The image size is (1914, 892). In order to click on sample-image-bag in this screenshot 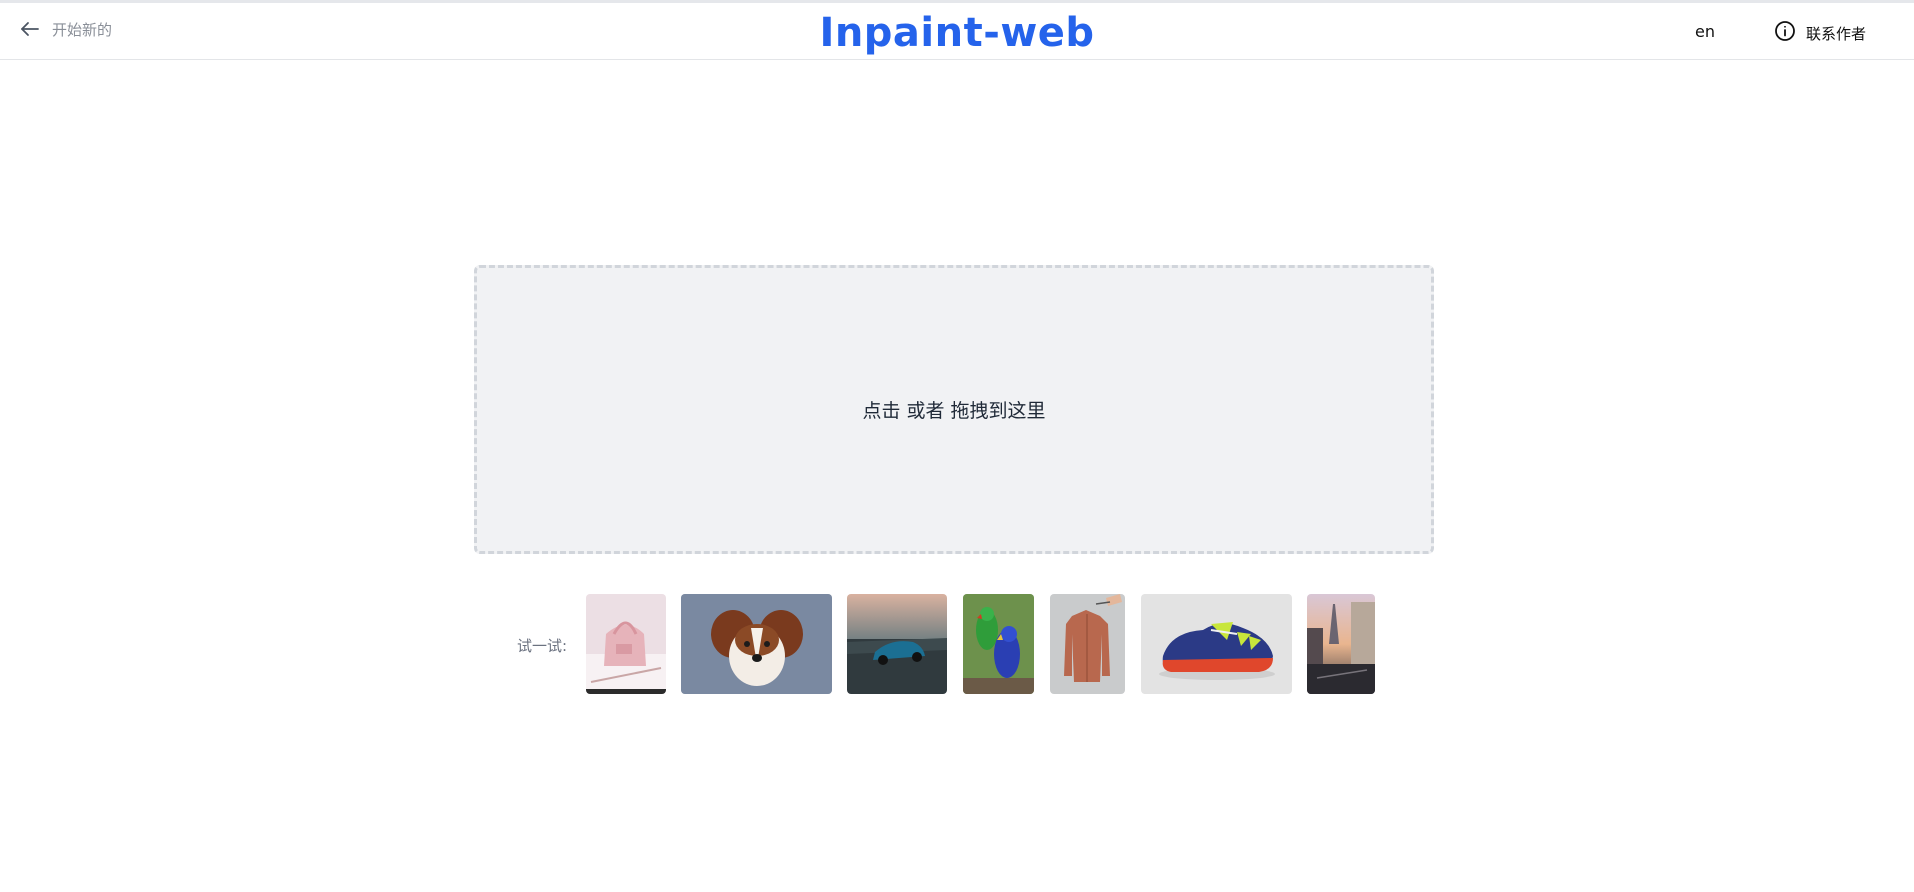, I will do `click(626, 644)`.